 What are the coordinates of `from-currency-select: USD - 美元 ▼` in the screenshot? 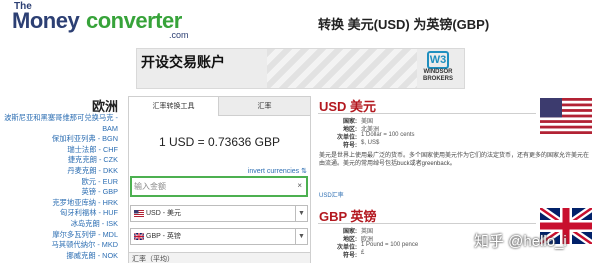 It's located at (219, 213).